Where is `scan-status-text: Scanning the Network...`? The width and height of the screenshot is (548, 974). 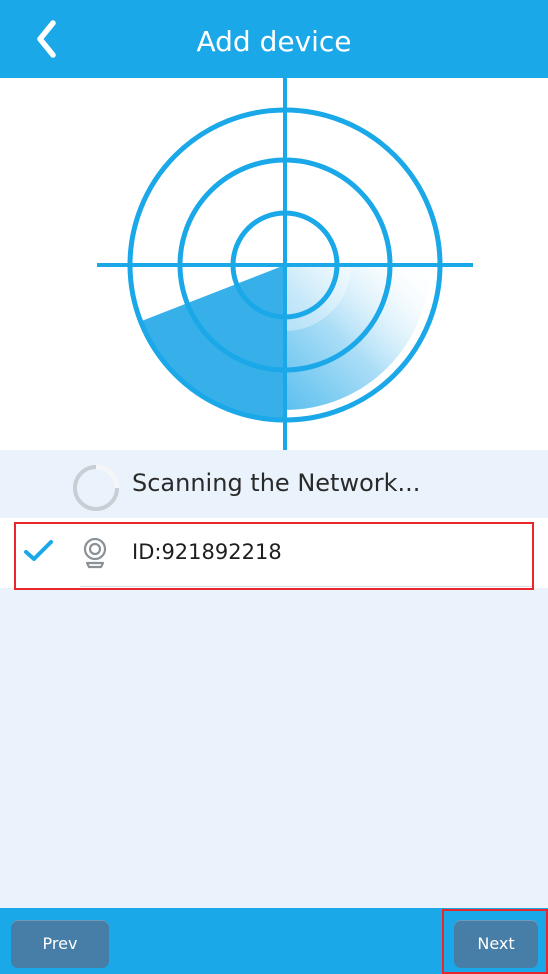
scan-status-text: Scanning the Network... is located at coordinates (276, 483).